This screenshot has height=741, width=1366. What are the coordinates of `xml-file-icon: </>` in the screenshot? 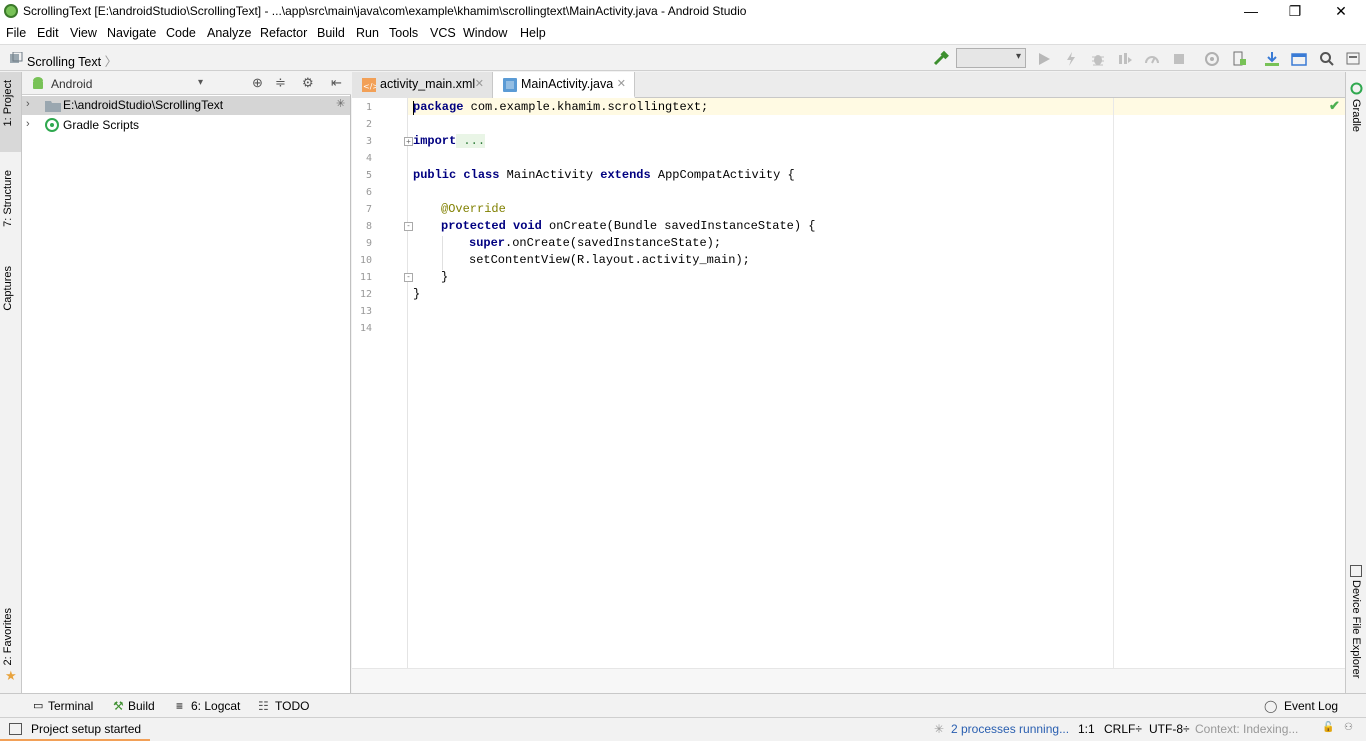 It's located at (369, 85).